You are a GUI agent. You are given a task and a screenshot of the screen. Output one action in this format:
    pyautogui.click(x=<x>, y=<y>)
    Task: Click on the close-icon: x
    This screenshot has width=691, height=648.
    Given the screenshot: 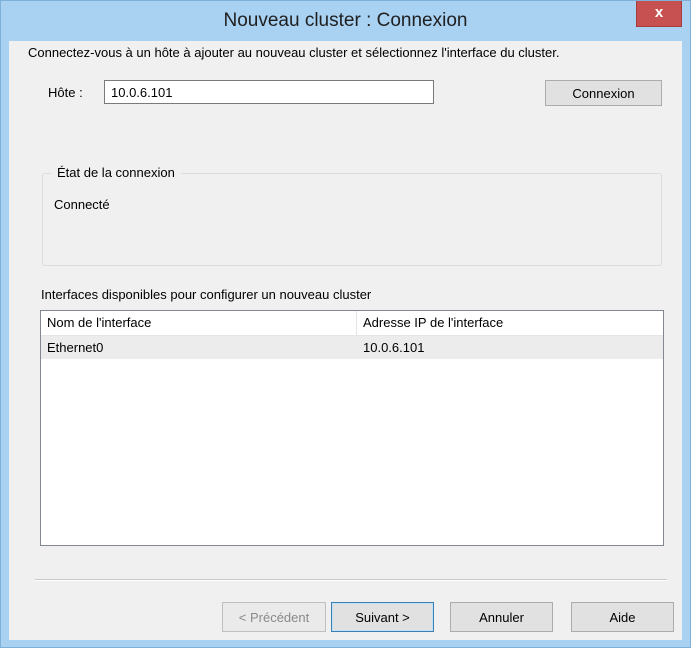 What is the action you would take?
    pyautogui.click(x=659, y=12)
    